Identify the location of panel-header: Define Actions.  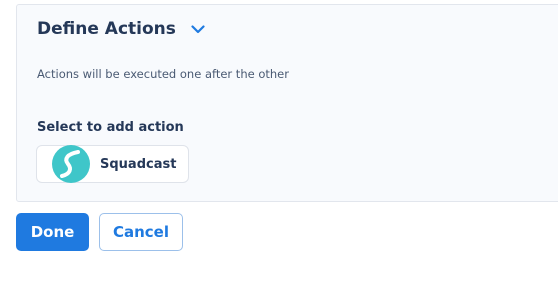
(121, 29).